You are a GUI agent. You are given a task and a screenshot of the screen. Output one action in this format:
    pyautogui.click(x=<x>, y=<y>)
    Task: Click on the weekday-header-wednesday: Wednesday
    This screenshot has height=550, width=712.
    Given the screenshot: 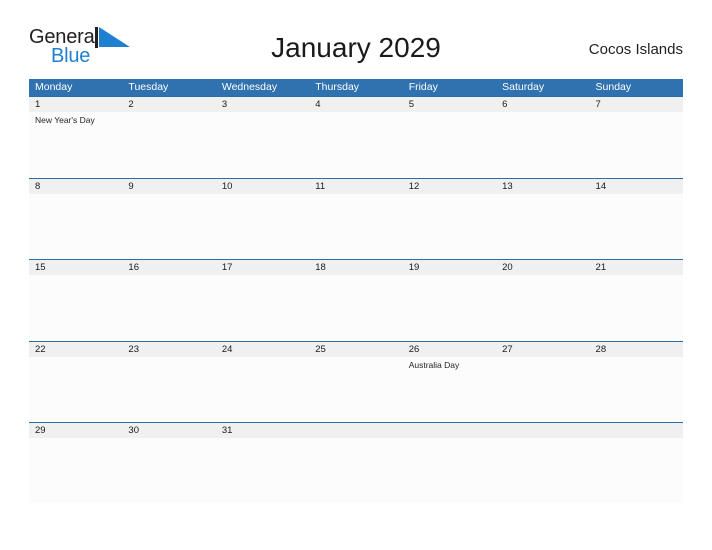 What is the action you would take?
    pyautogui.click(x=249, y=87)
    